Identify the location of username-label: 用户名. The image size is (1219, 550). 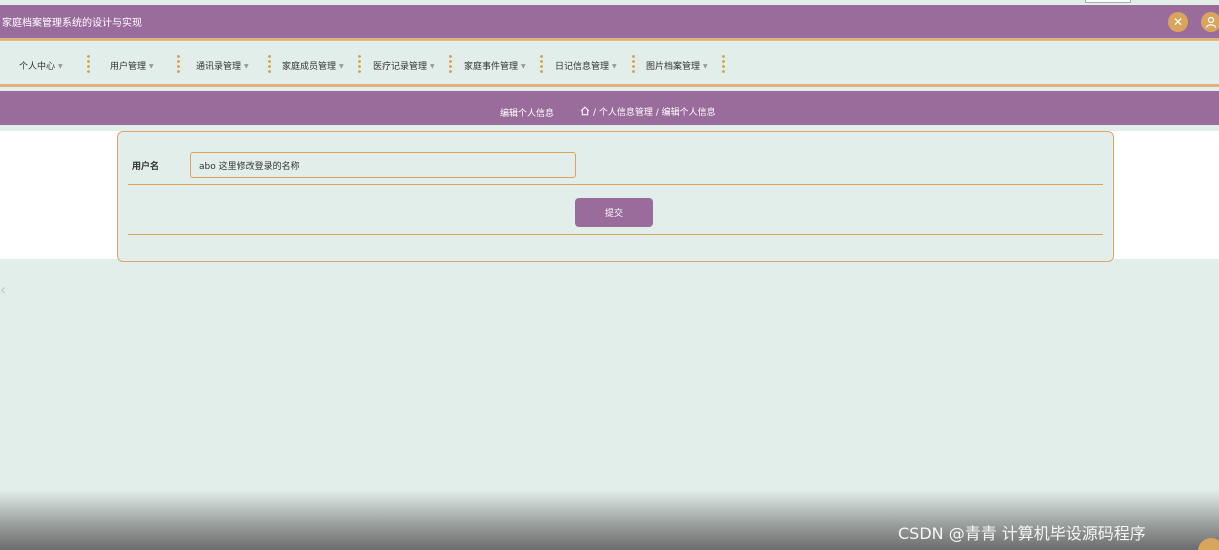
(146, 167).